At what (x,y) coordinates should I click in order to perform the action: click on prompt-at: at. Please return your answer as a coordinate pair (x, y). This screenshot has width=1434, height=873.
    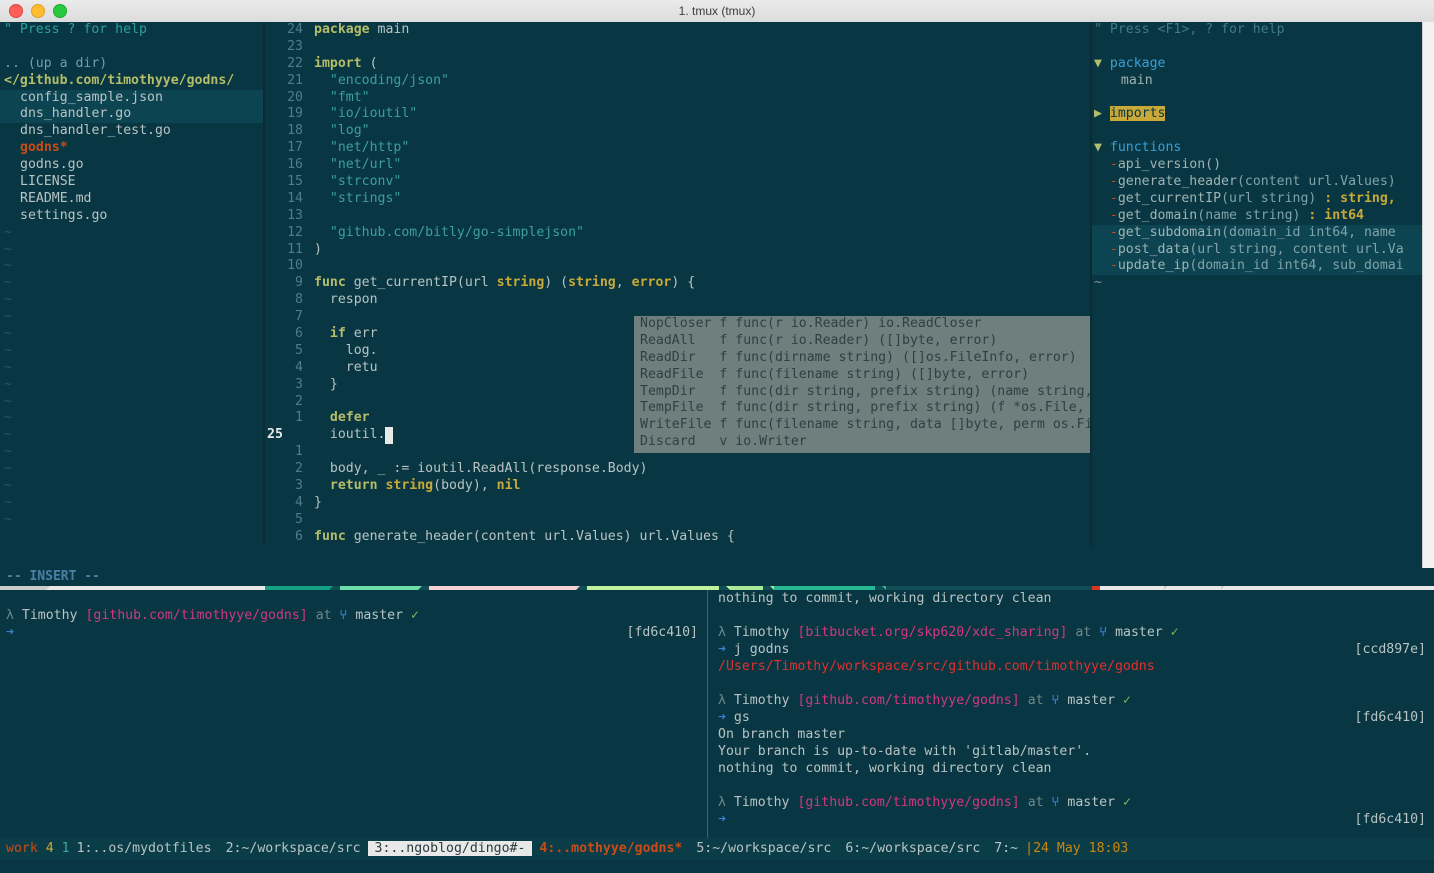
    Looking at the image, I should click on (323, 615).